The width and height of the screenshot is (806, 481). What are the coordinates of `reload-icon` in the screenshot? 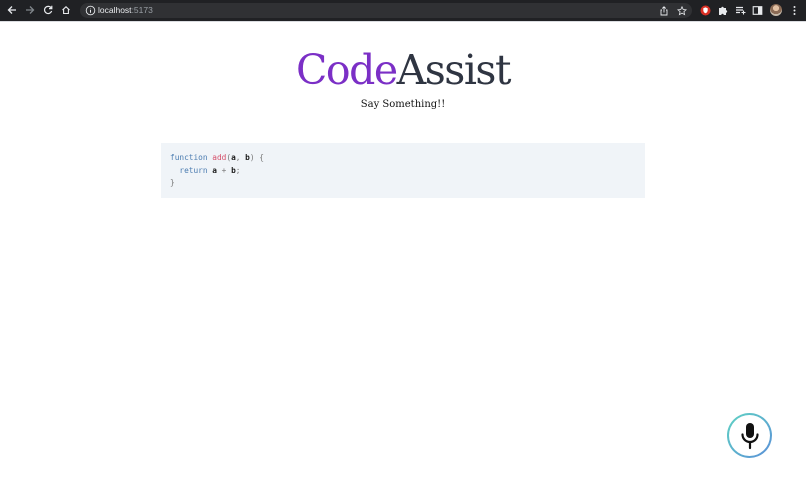 It's located at (48, 10).